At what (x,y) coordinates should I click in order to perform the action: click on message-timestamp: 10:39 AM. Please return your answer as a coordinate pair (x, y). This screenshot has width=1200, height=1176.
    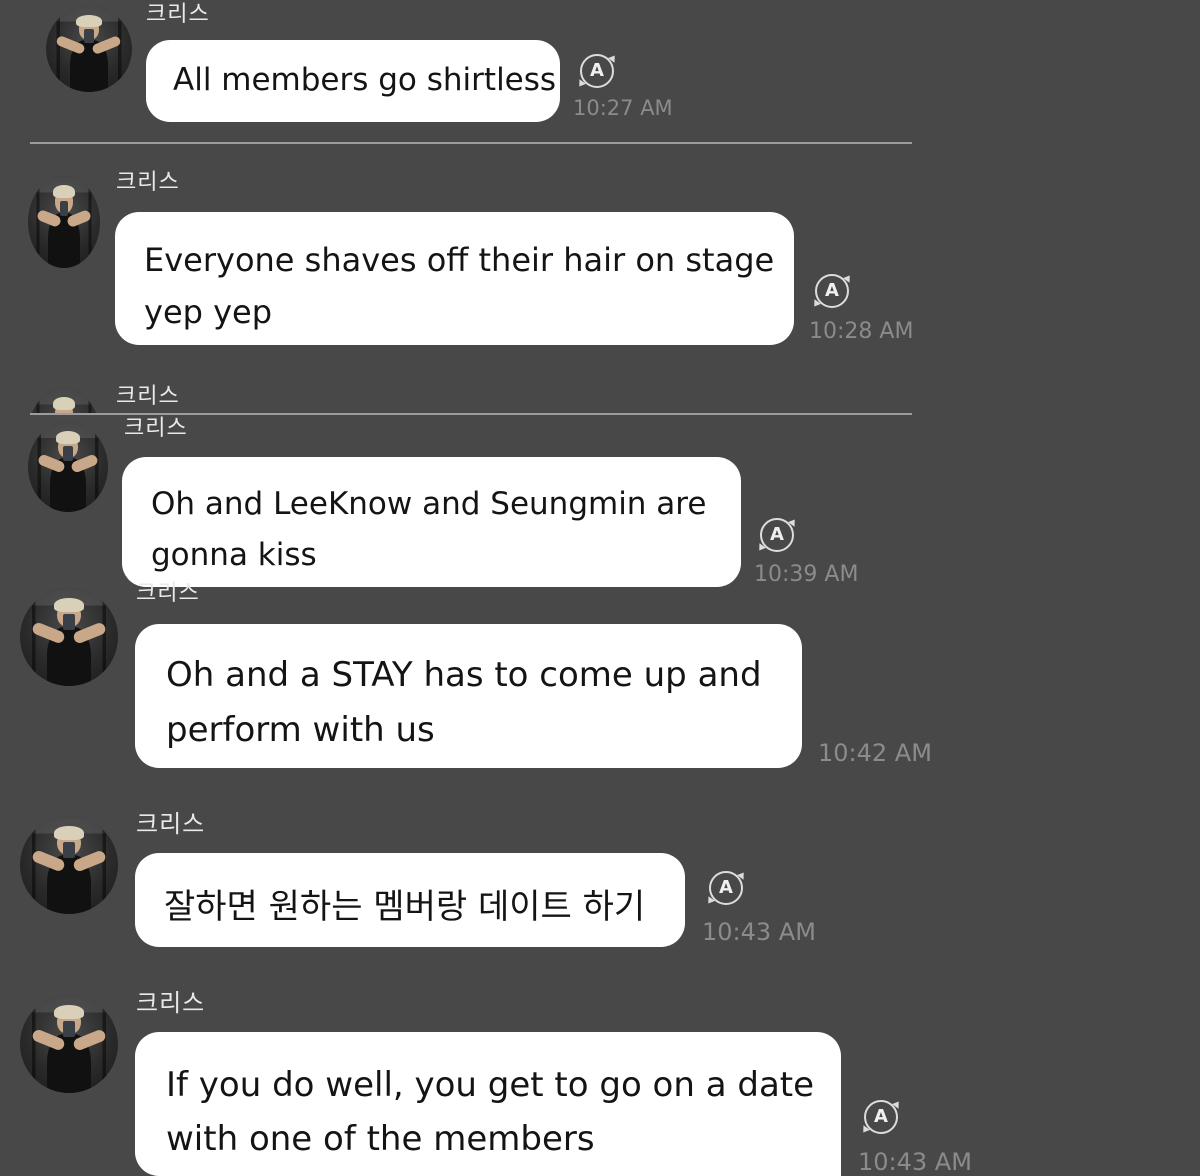
    Looking at the image, I should click on (806, 574).